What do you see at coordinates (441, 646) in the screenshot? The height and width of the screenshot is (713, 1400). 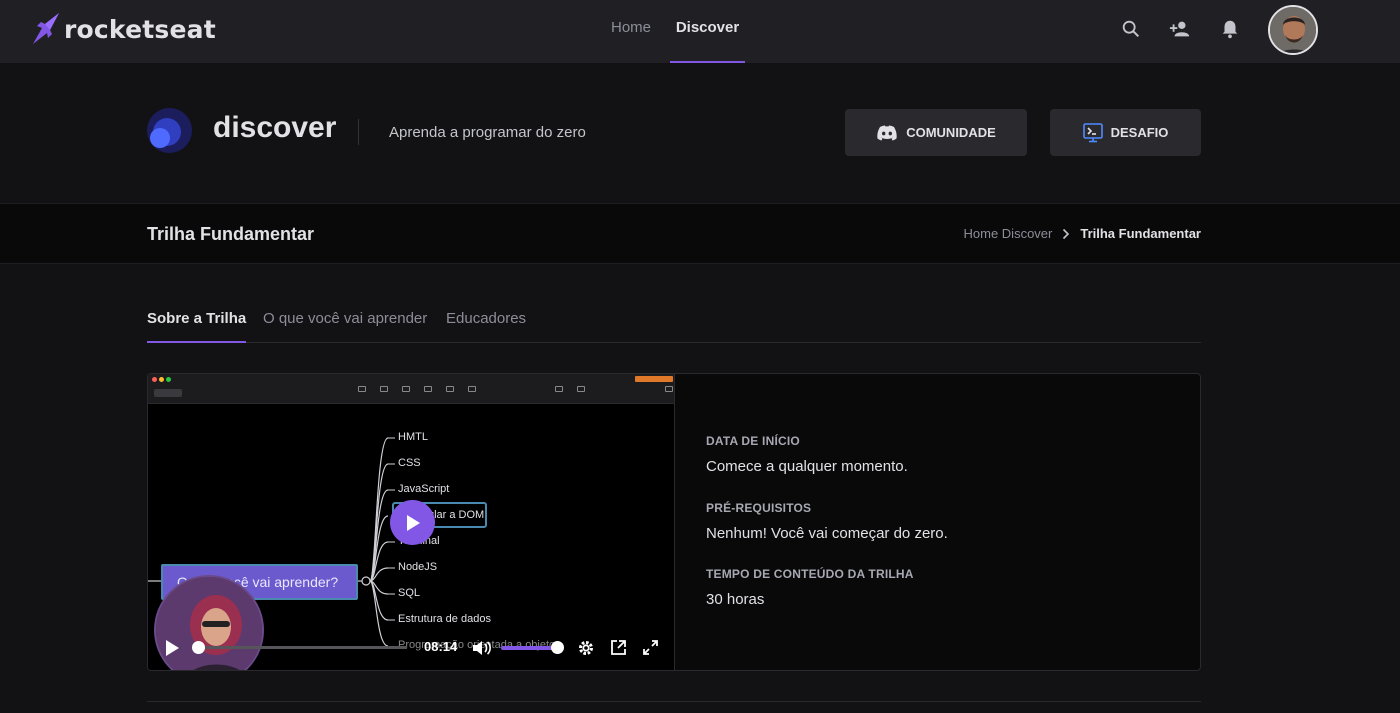 I see `current-time: 08:14` at bounding box center [441, 646].